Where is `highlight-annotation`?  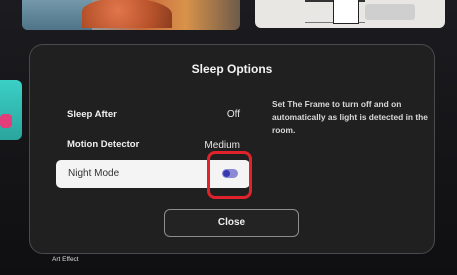
highlight-annotation is located at coordinates (229, 175).